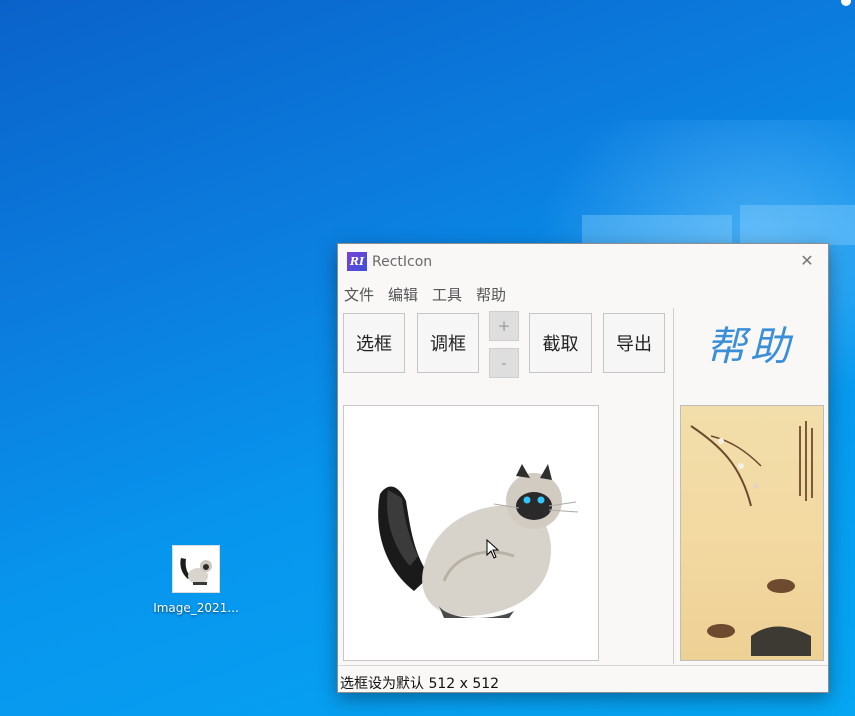  Describe the element at coordinates (583, 262) in the screenshot. I see `title-bar: RI RectIcon ✕` at that location.